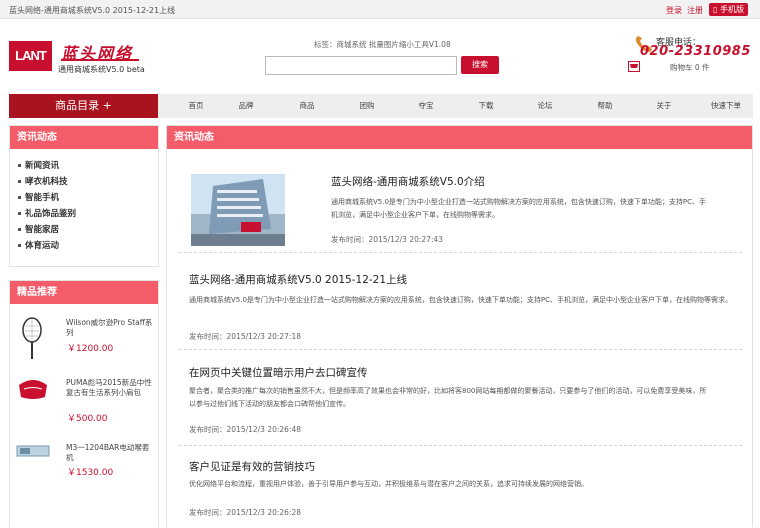  I want to click on device-image, so click(33, 451).